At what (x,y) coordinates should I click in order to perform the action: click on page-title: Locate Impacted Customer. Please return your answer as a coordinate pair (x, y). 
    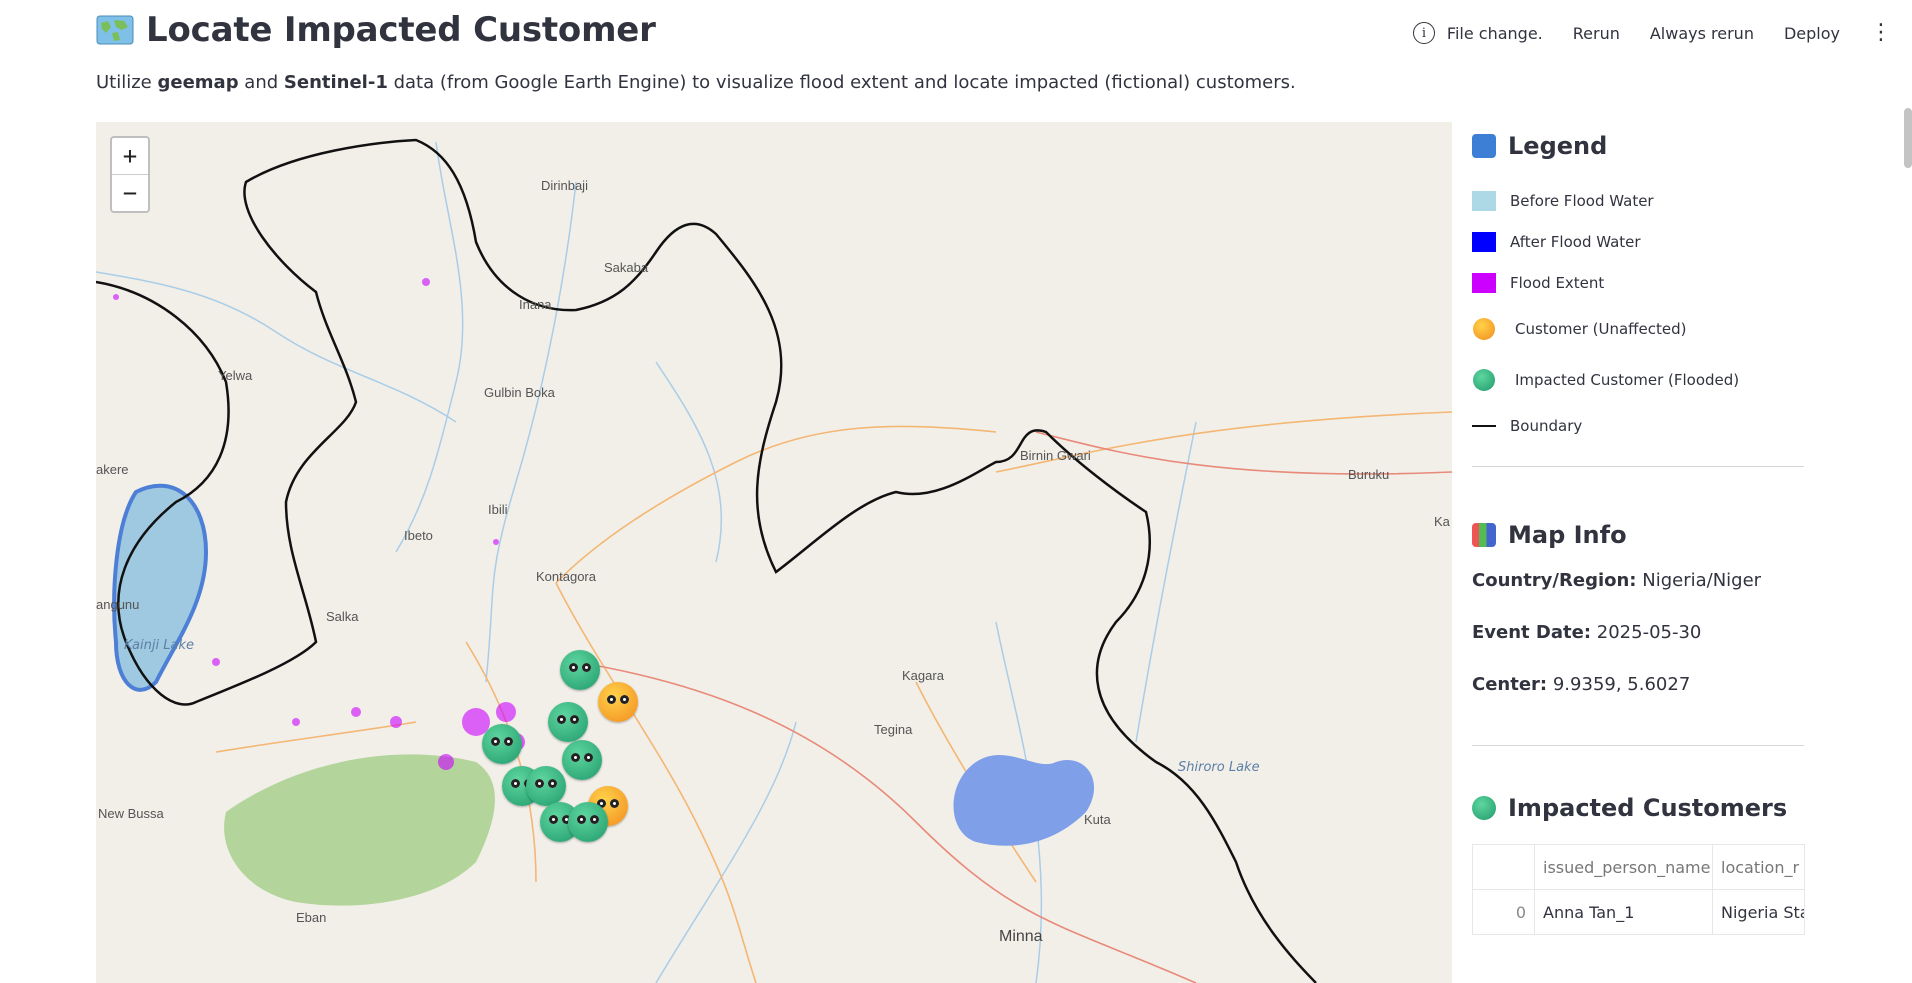
    Looking at the image, I should click on (401, 30).